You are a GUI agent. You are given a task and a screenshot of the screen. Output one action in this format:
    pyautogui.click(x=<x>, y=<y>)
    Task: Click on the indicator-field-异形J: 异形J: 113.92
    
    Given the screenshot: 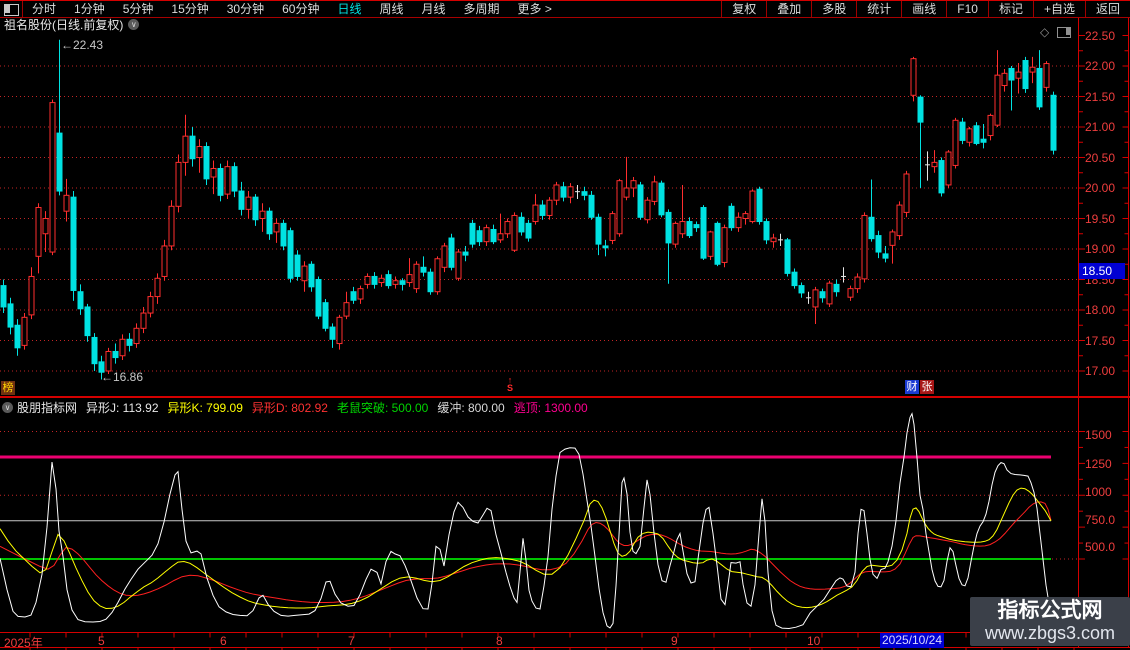 What is the action you would take?
    pyautogui.click(x=122, y=408)
    